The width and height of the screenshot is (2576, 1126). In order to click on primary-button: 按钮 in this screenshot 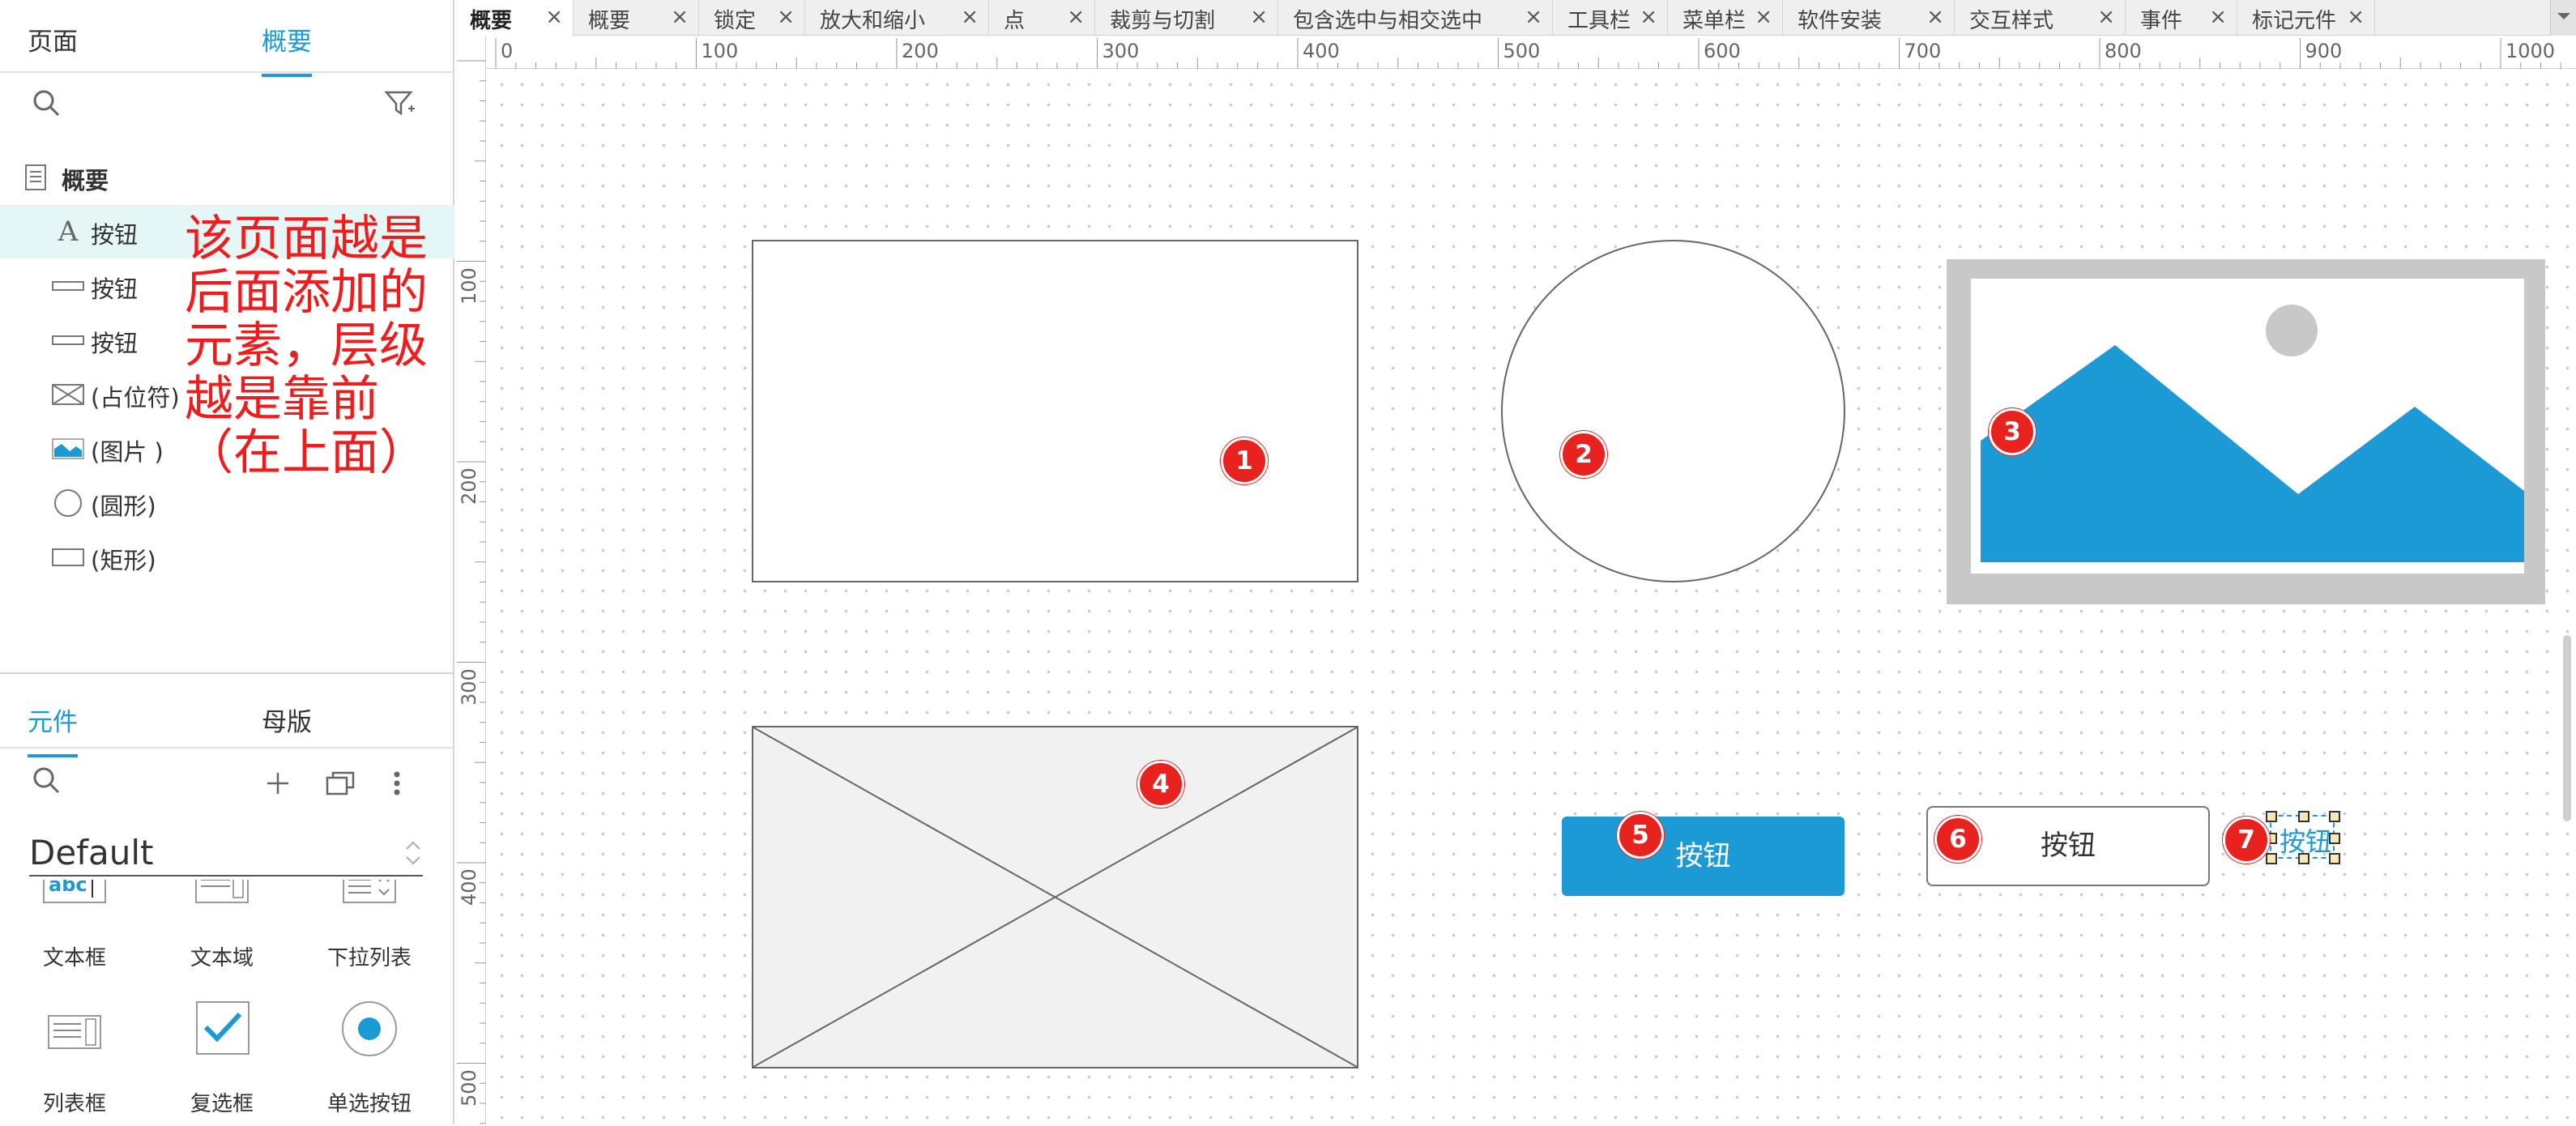, I will do `click(1703, 856)`.